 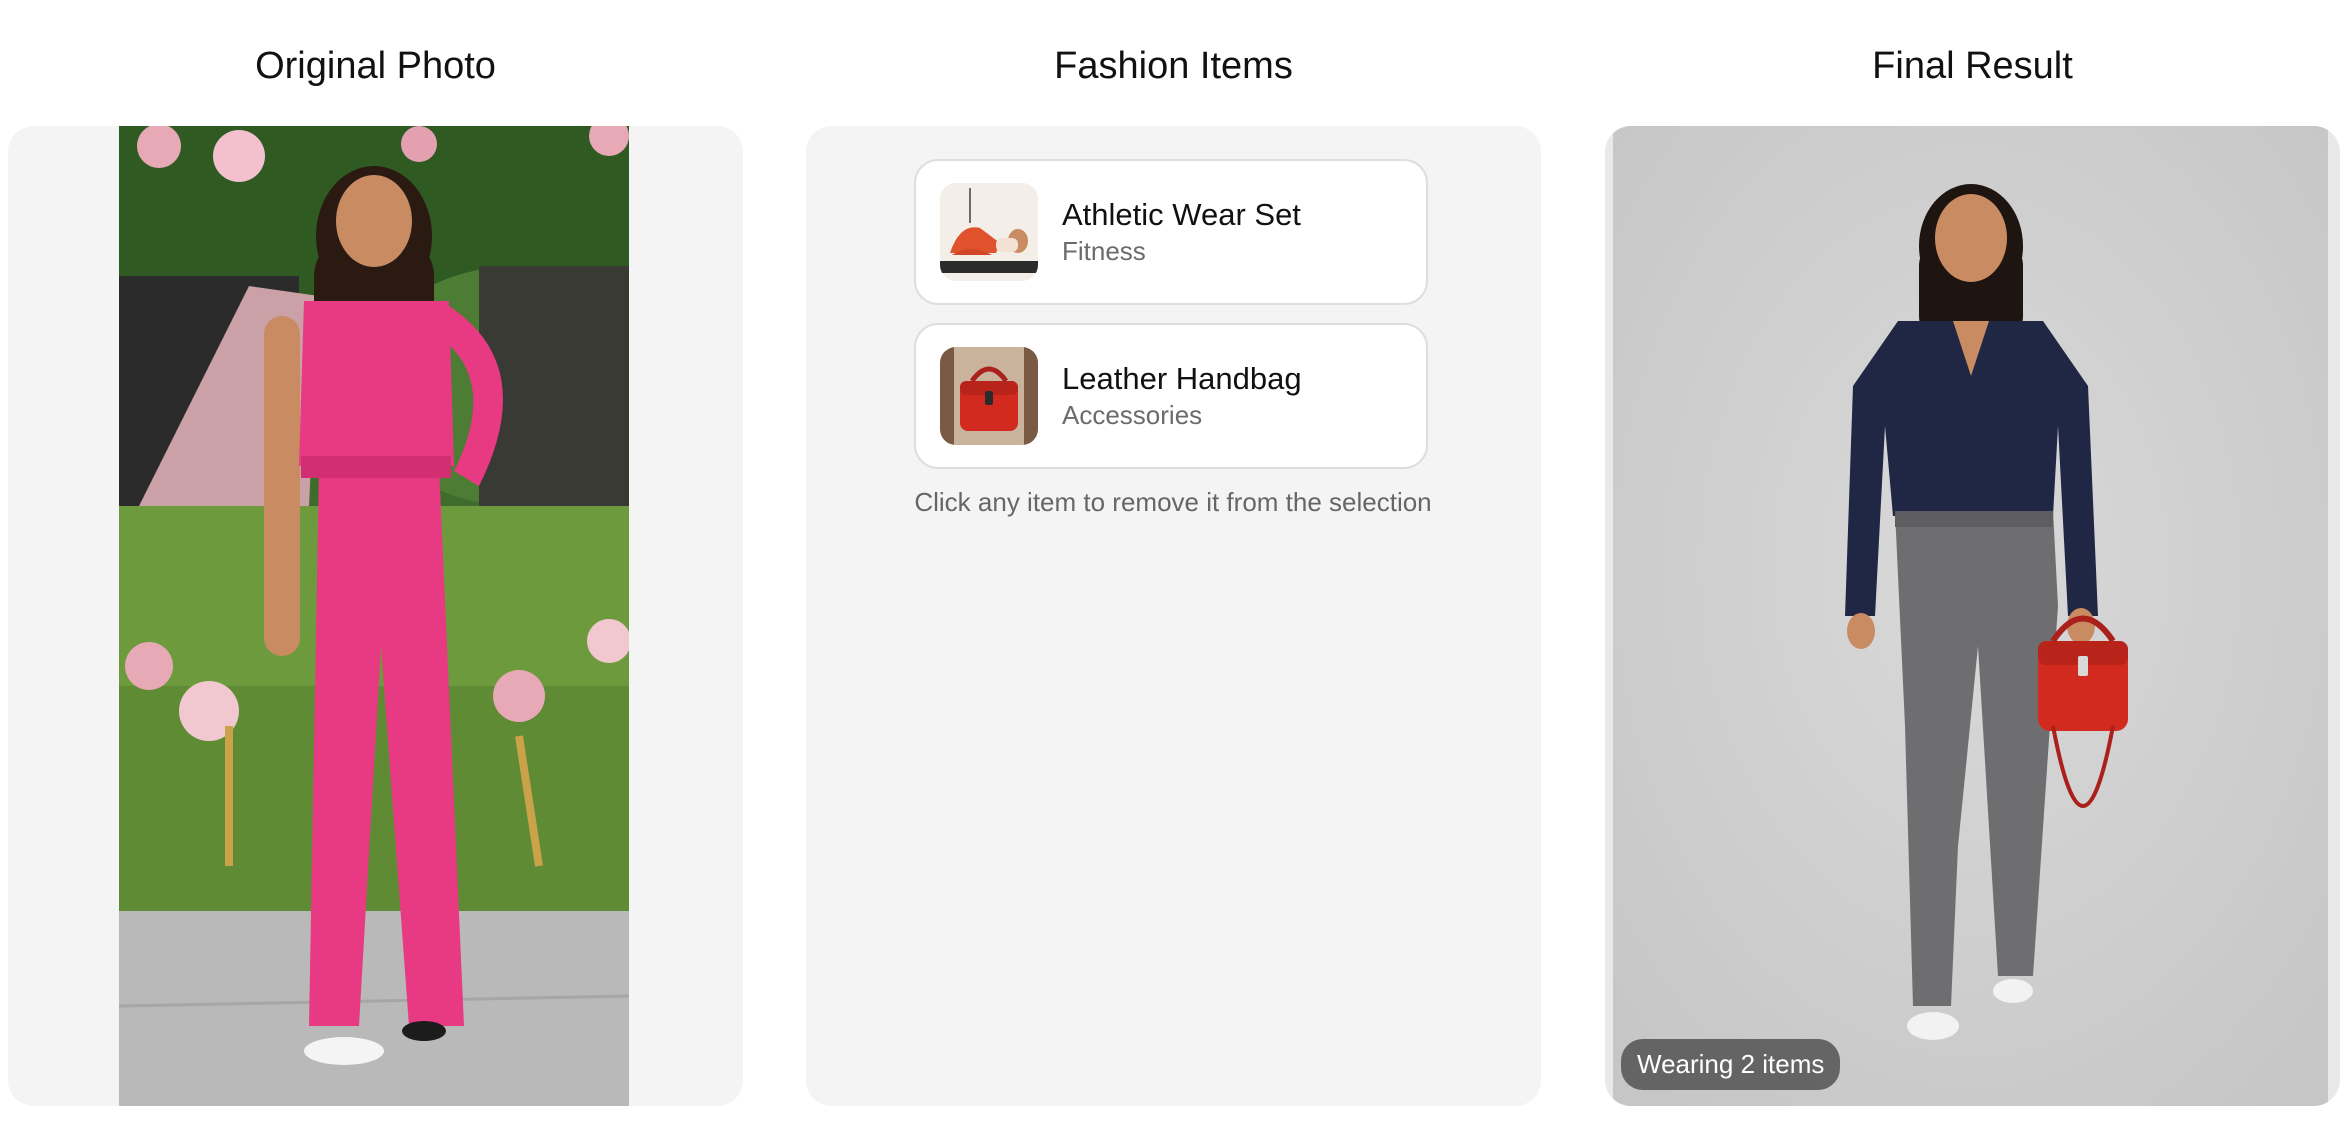 I want to click on athletic-wear-thumbnail, so click(x=989, y=232).